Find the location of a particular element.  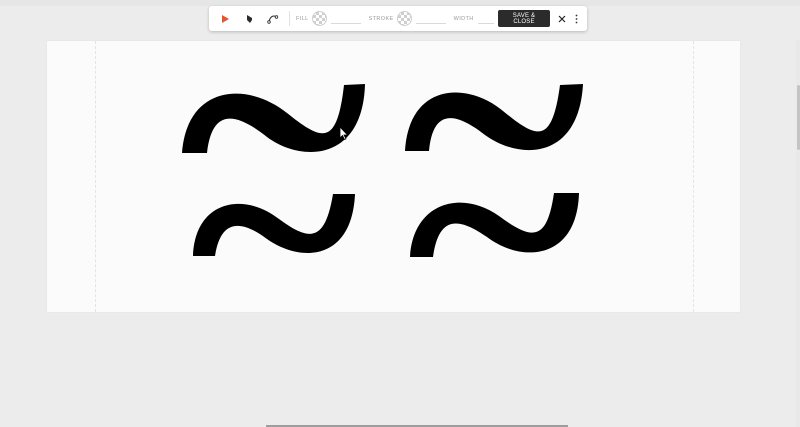

select-tool-button is located at coordinates (225, 19).